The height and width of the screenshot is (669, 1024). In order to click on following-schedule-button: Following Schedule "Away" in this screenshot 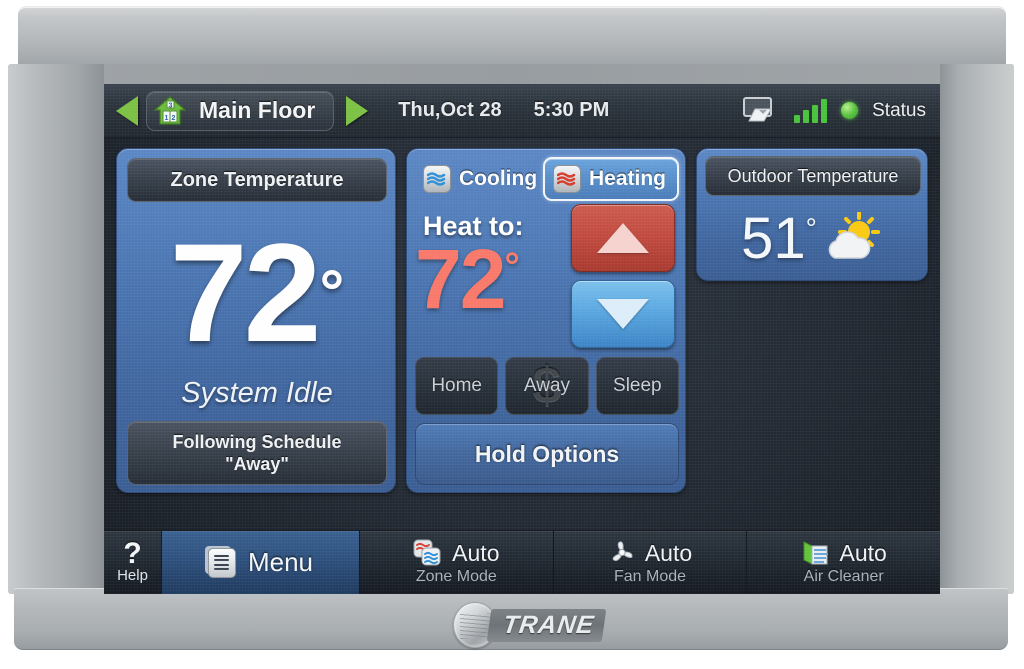, I will do `click(257, 453)`.